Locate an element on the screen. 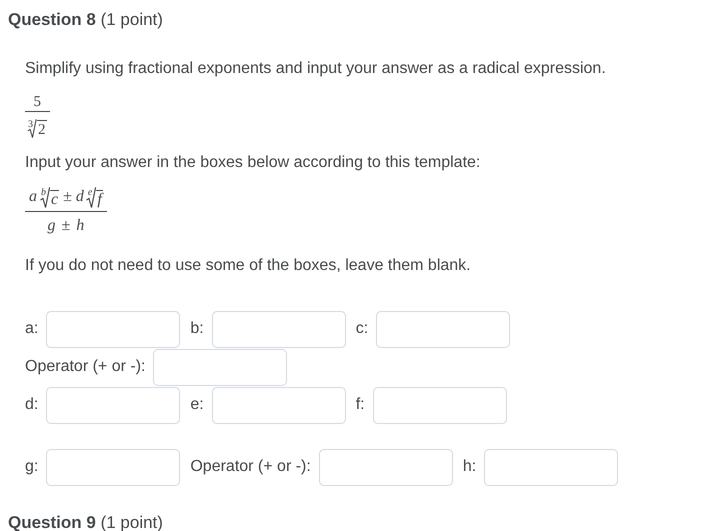 This screenshot has width=727, height=531. math-variable: h is located at coordinates (80, 226).